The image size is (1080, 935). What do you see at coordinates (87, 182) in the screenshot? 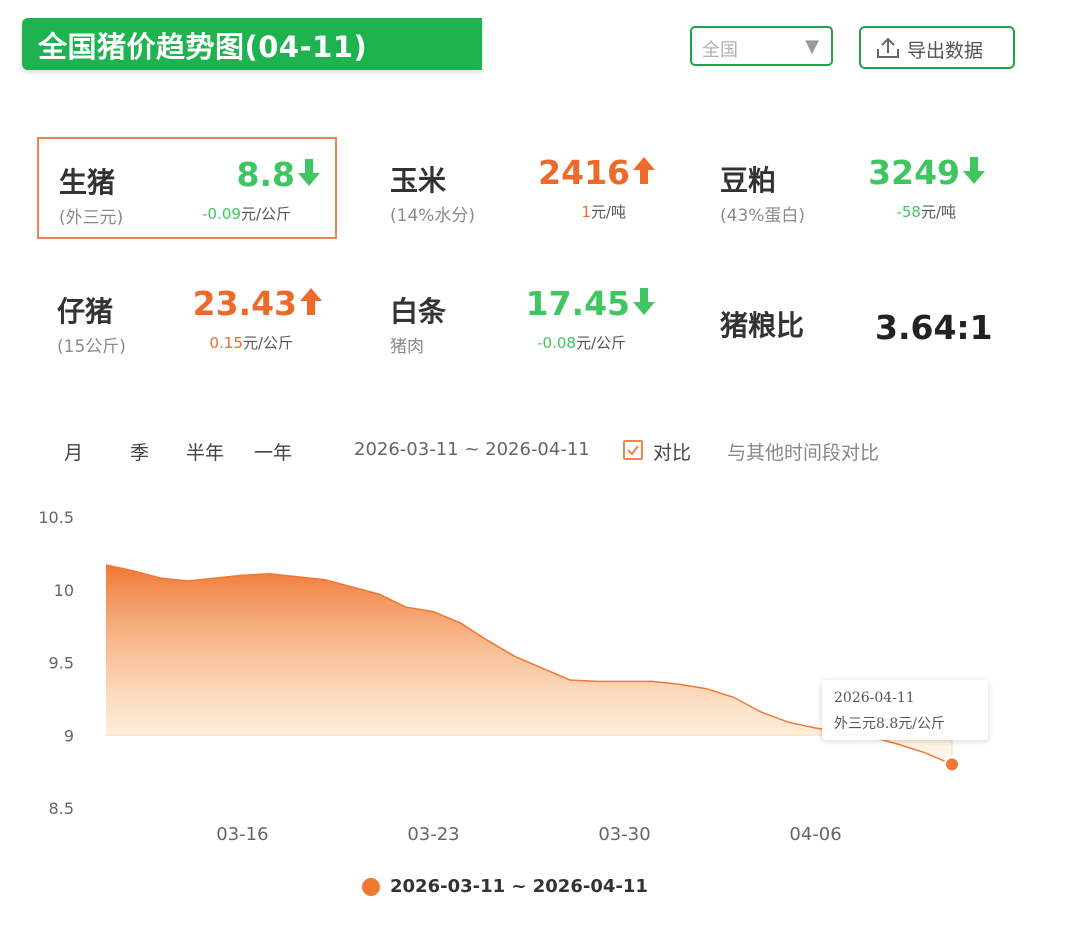
I see `card-name: 生猪` at bounding box center [87, 182].